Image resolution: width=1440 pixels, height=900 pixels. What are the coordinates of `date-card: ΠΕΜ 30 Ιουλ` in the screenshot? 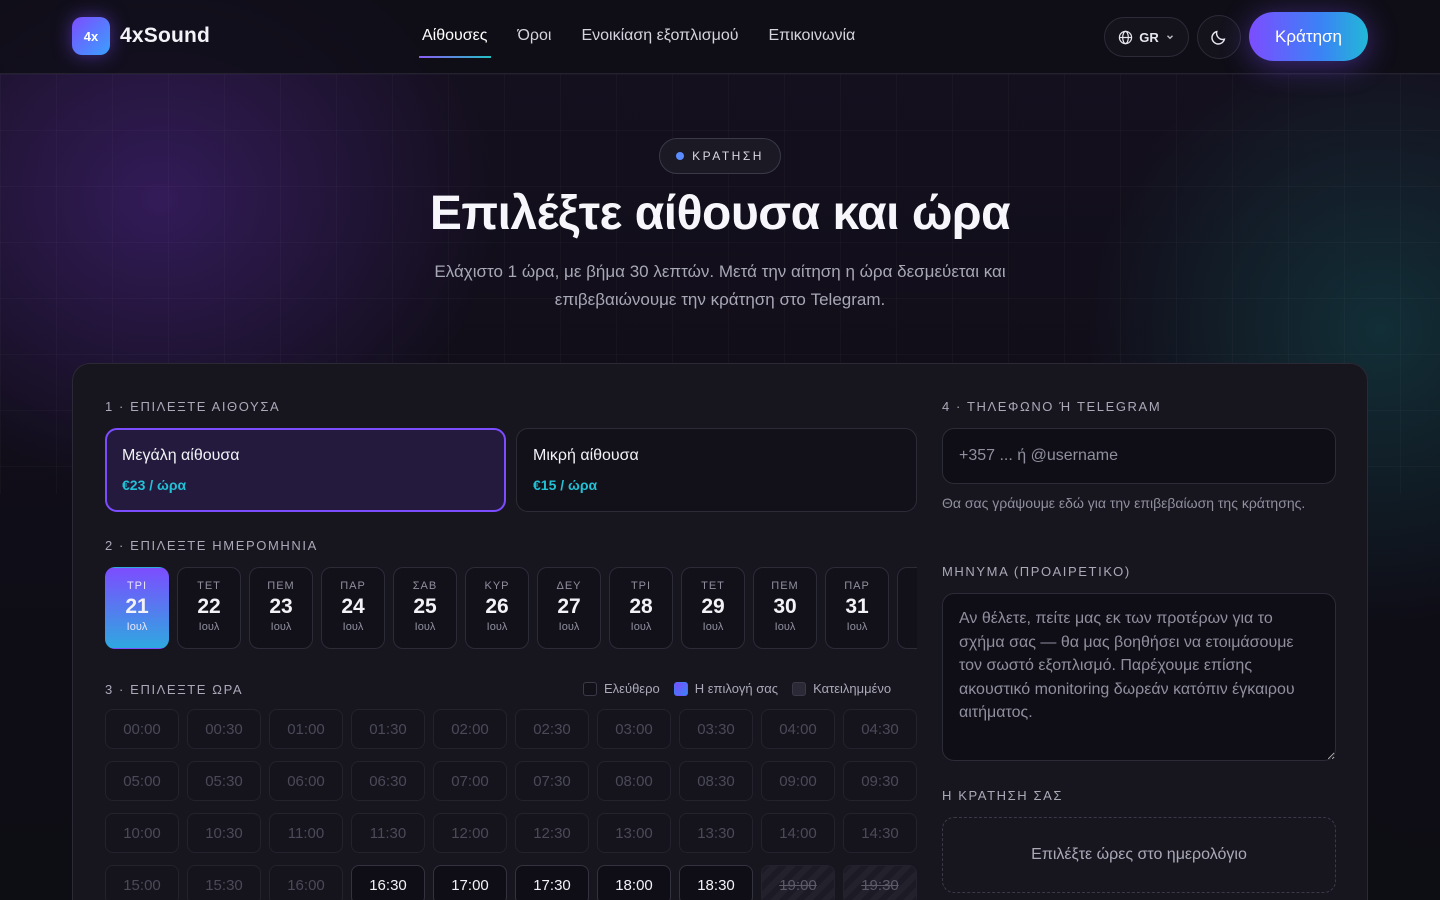 It's located at (785, 608).